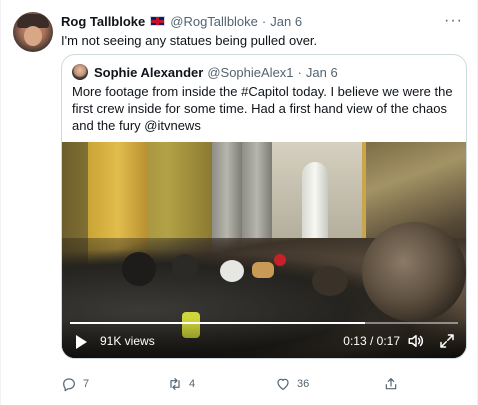 The width and height of the screenshot is (478, 405). What do you see at coordinates (280, 260) in the screenshot?
I see `video-frame-red-cap` at bounding box center [280, 260].